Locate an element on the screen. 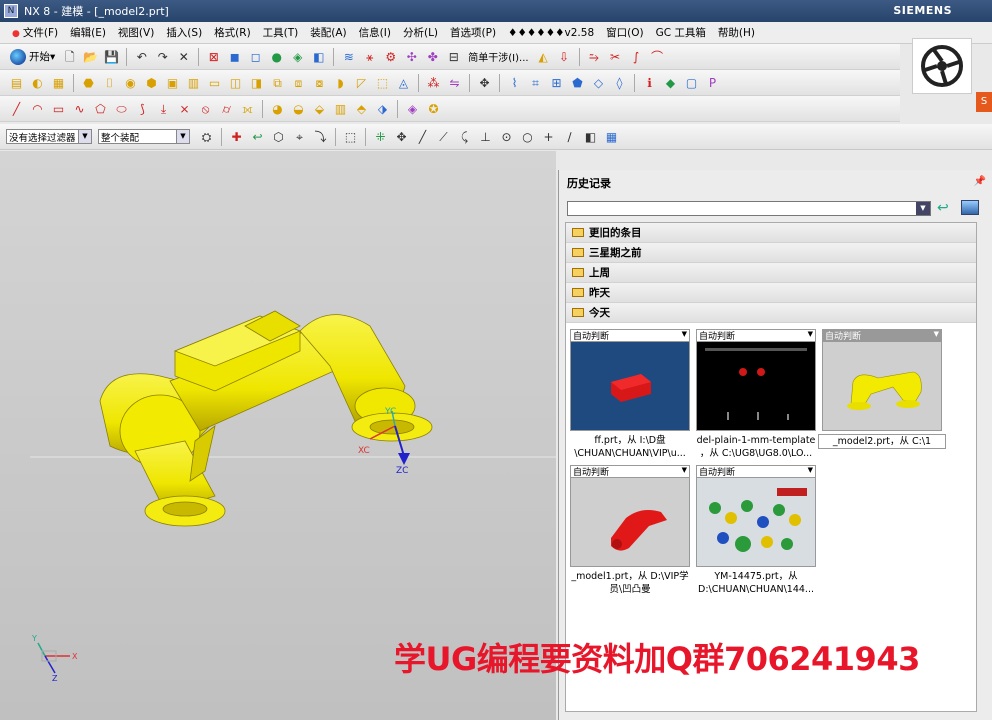 Image resolution: width=992 pixels, height=720 pixels. menu-format: 格式(R) is located at coordinates (232, 32).